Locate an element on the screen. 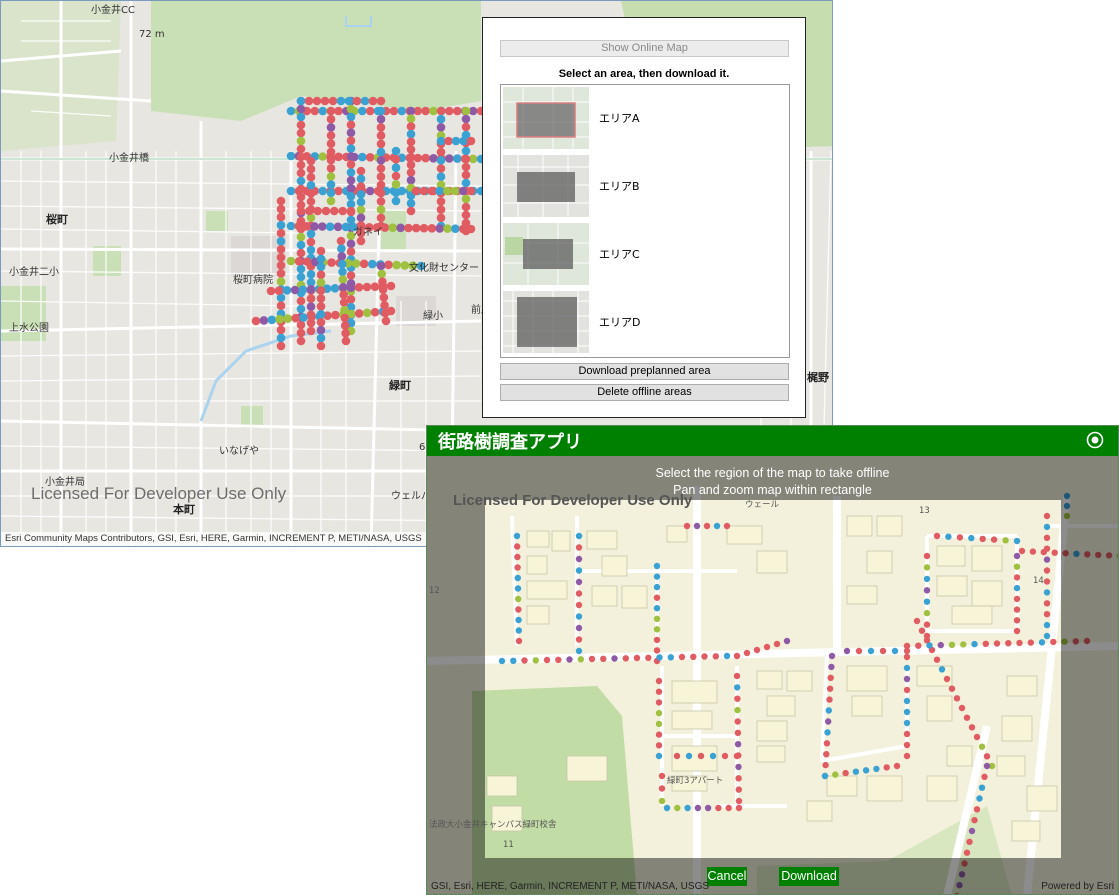 This screenshot has height=895, width=1119. area-item-d: エリアD is located at coordinates (645, 322).